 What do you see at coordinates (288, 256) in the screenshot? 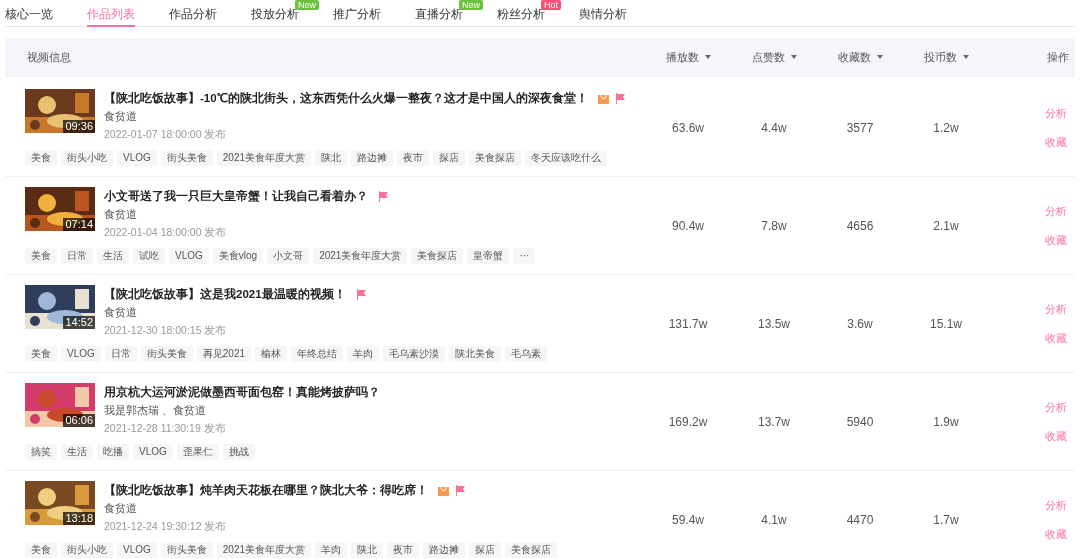
I see `tag: 小文哥` at bounding box center [288, 256].